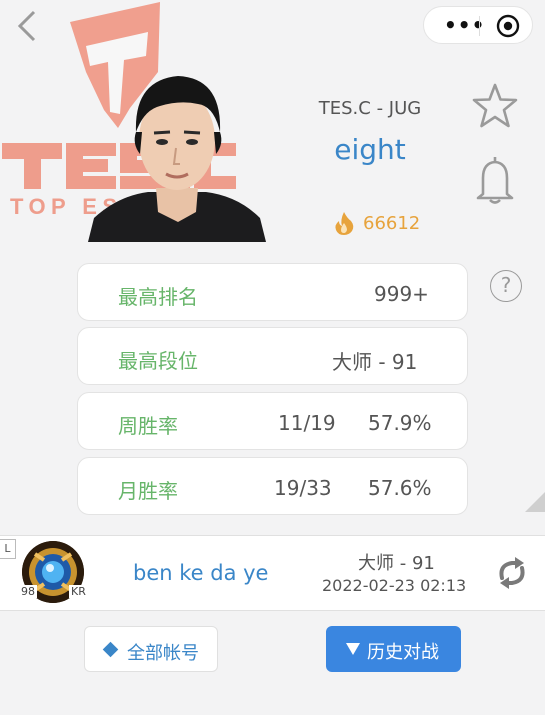  Describe the element at coordinates (392, 223) in the screenshot. I see `popularity-count: 66612` at that location.